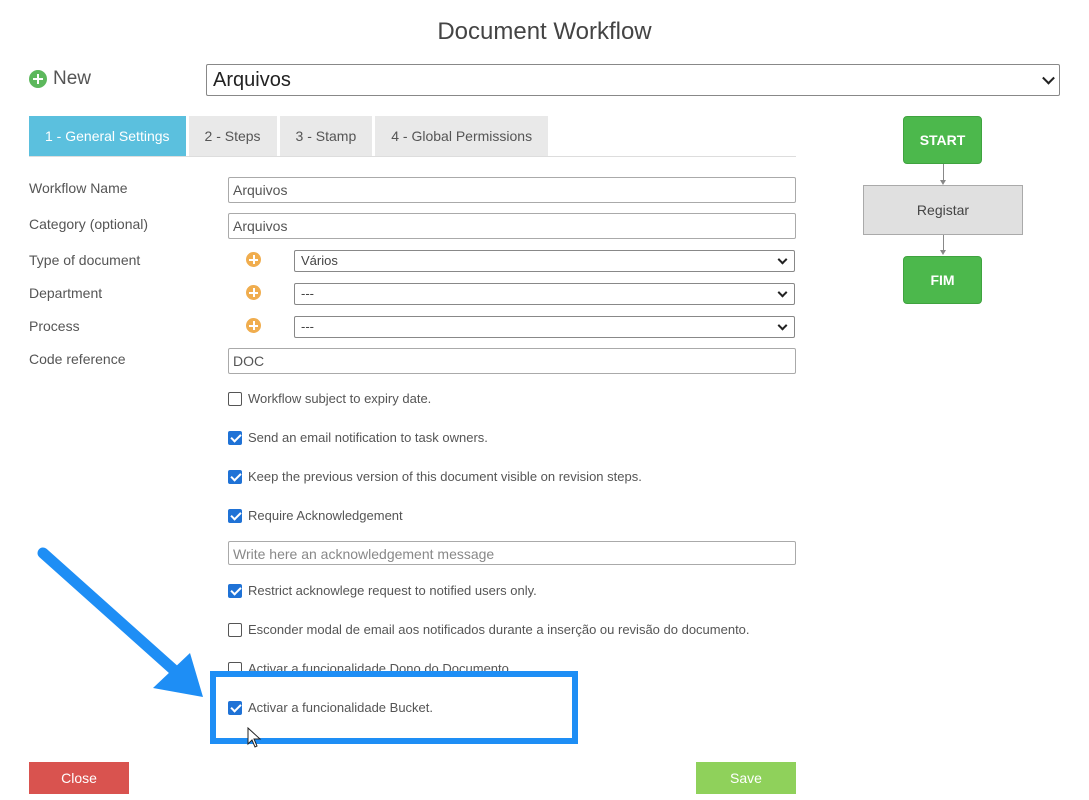 The width and height of the screenshot is (1089, 800). I want to click on department-value: ---, so click(307, 293).